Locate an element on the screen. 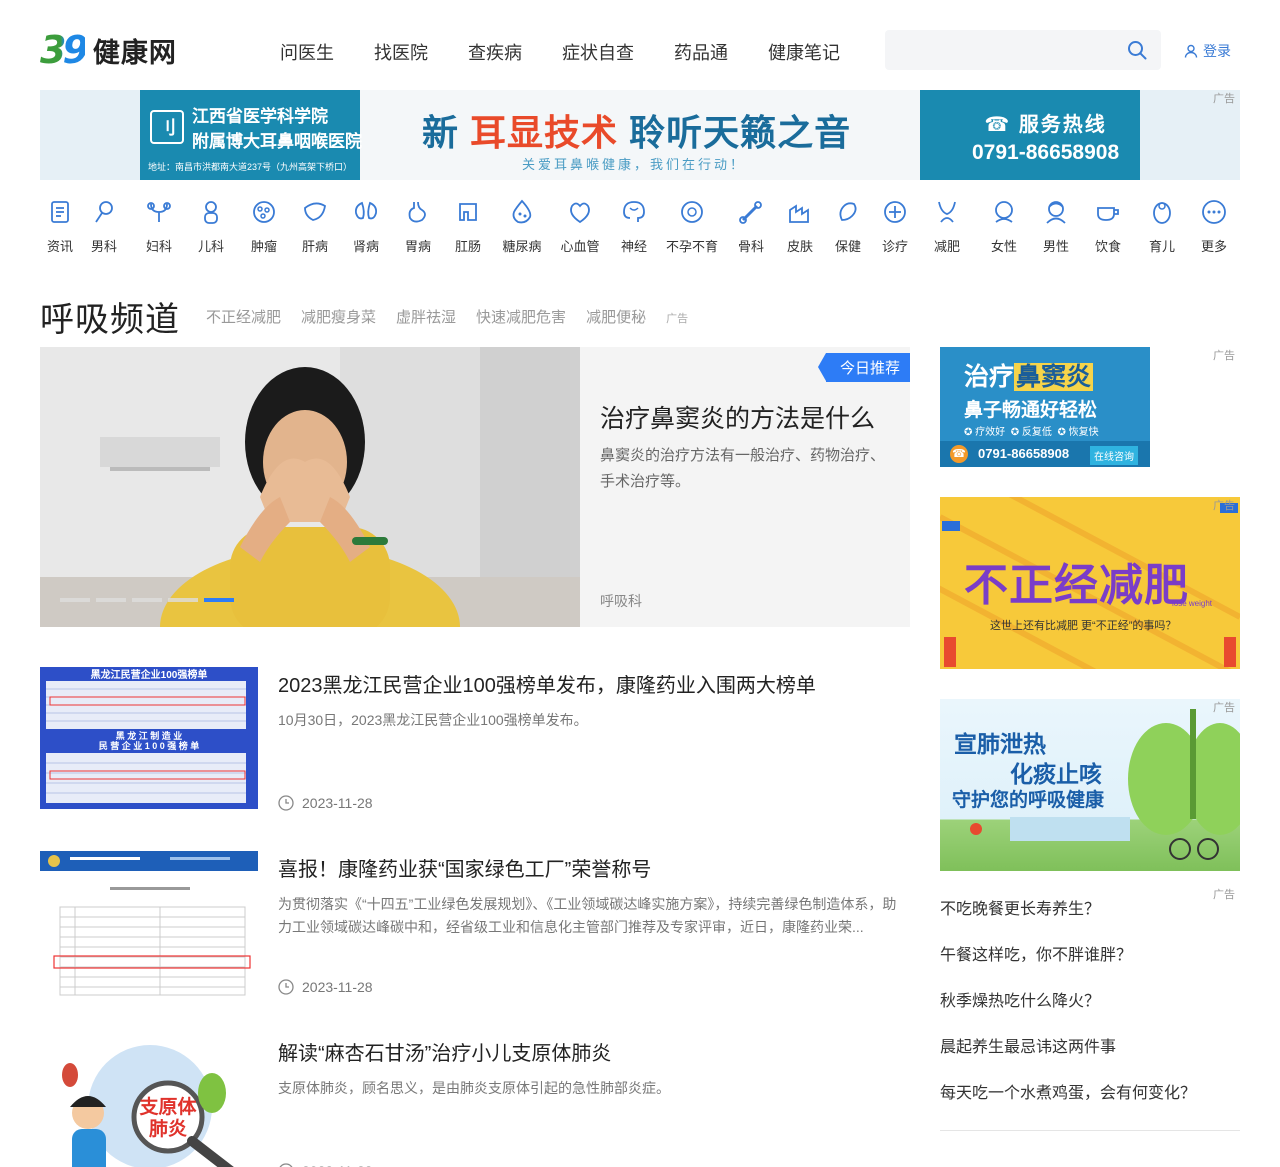 The image size is (1280, 1167). nav-health-notes: 健康笔记 is located at coordinates (804, 52).